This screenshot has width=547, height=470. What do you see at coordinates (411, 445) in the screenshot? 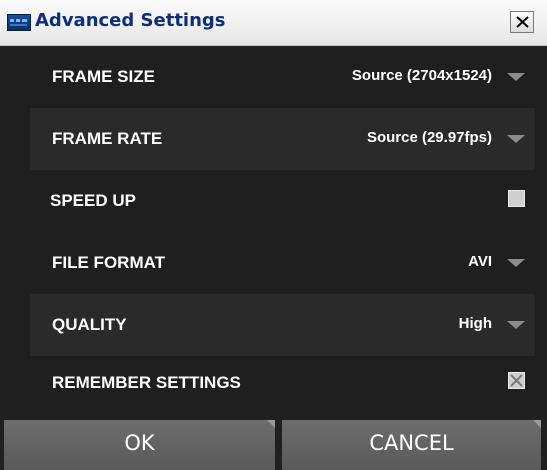
I see `cancel-button: CANCEL` at bounding box center [411, 445].